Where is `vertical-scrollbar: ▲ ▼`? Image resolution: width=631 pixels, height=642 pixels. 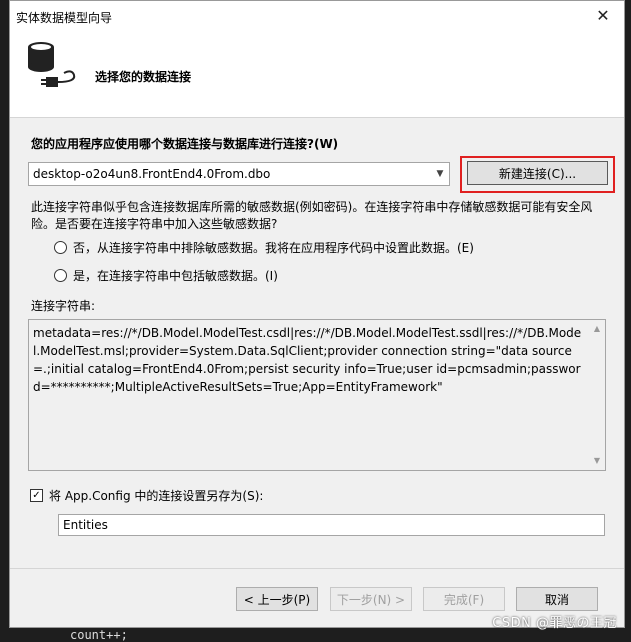 vertical-scrollbar: ▲ ▼ is located at coordinates (597, 395).